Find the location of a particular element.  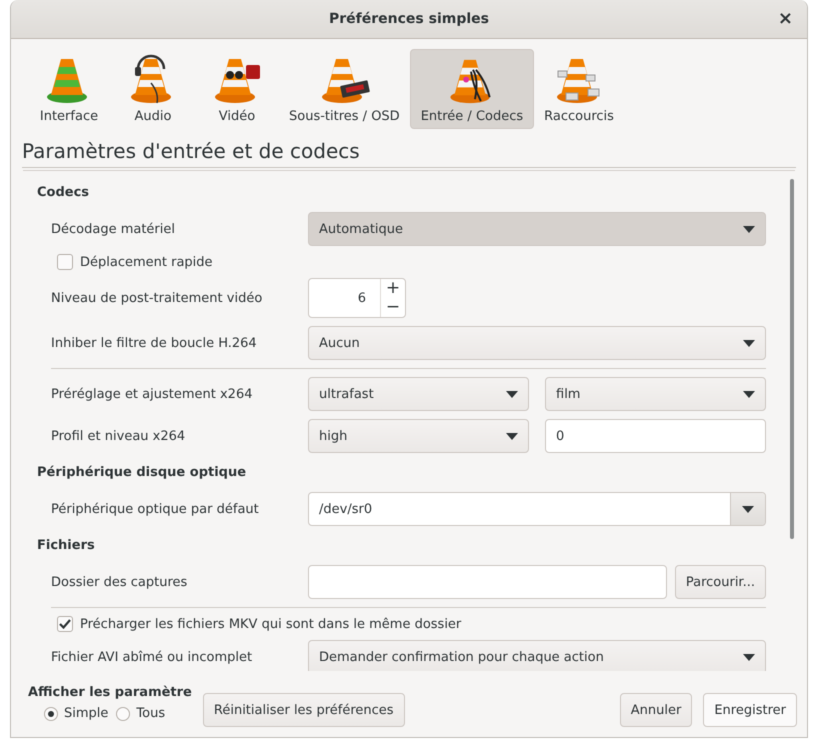

scrollbar is located at coordinates (792, 359).